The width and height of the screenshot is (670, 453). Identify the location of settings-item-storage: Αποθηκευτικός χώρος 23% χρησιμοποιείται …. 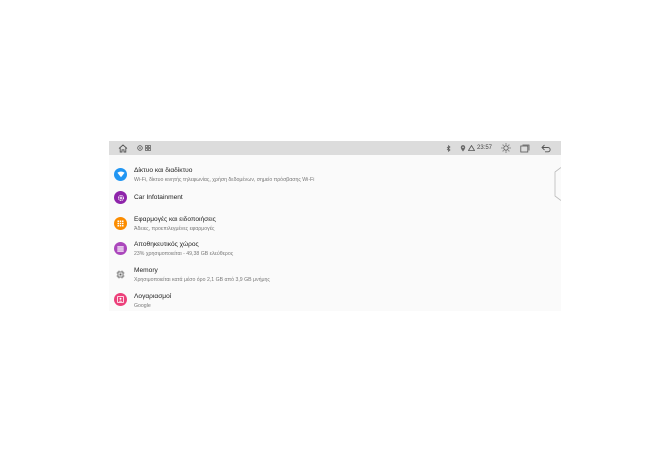
(324, 252).